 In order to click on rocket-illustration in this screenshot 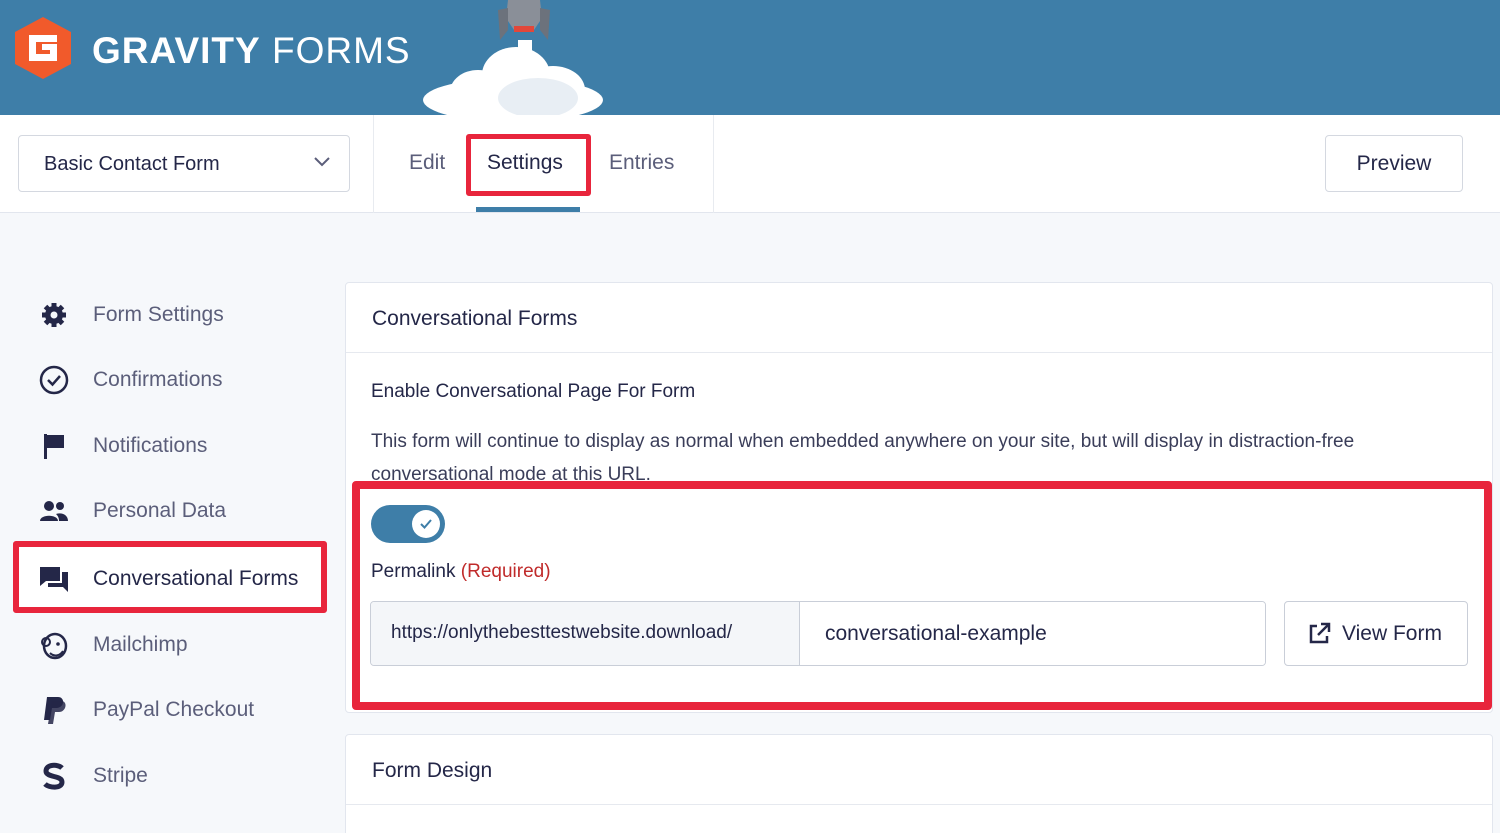, I will do `click(513, 57)`.